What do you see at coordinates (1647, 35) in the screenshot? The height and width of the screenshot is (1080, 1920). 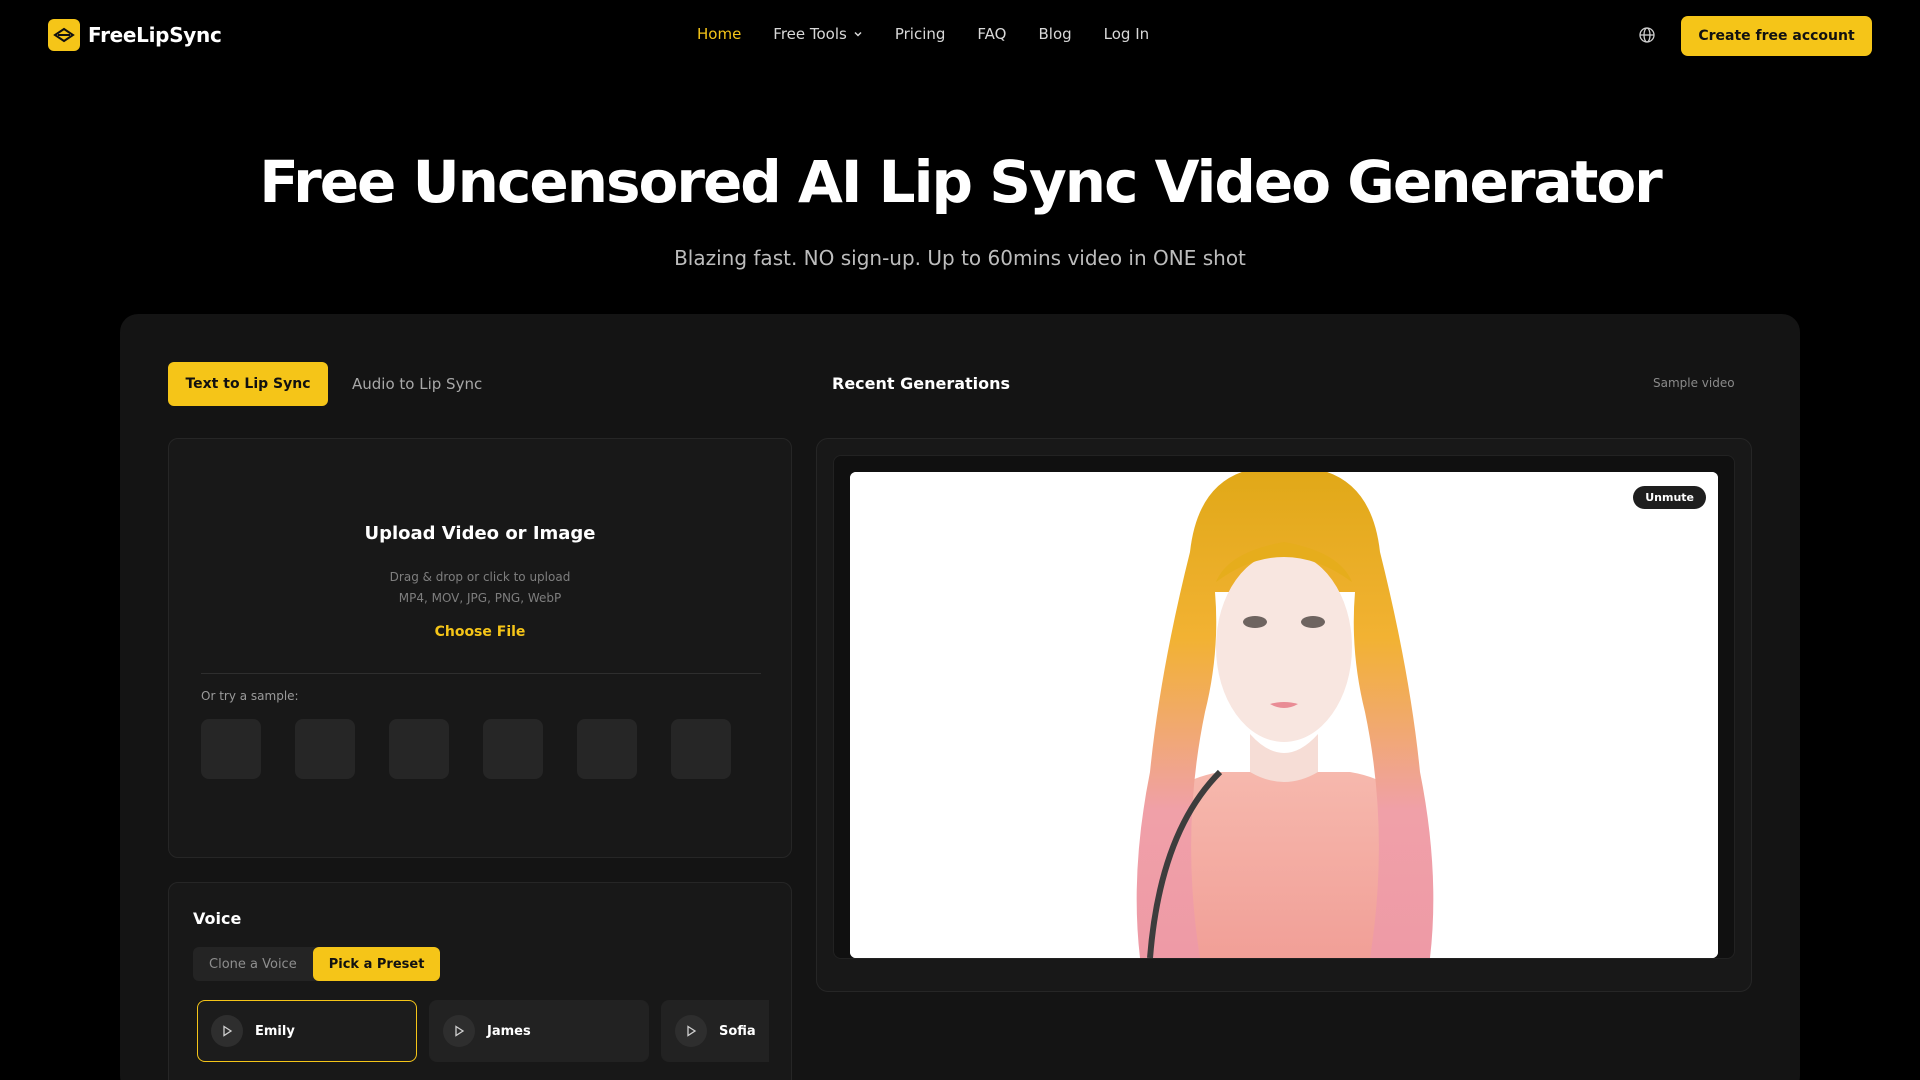 I see `globe-icon` at bounding box center [1647, 35].